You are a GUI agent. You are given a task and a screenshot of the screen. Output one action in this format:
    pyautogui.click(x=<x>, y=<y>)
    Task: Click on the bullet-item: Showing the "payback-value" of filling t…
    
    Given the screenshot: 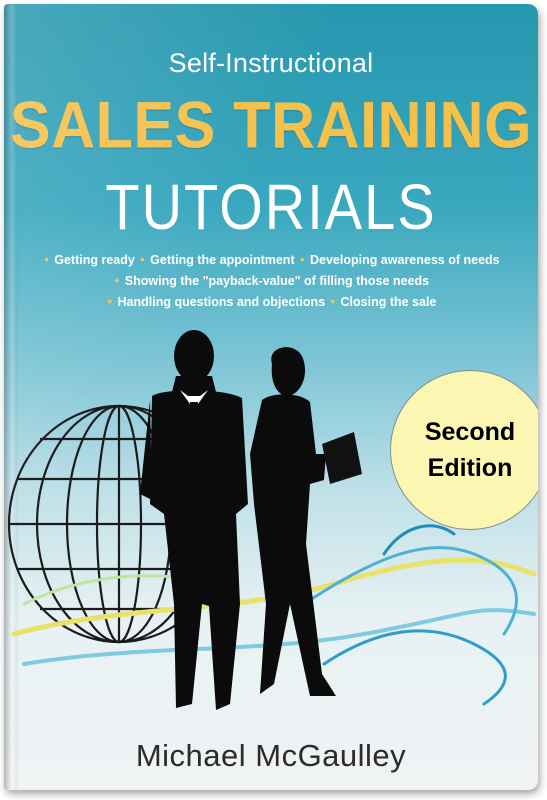 What is the action you would take?
    pyautogui.click(x=277, y=281)
    